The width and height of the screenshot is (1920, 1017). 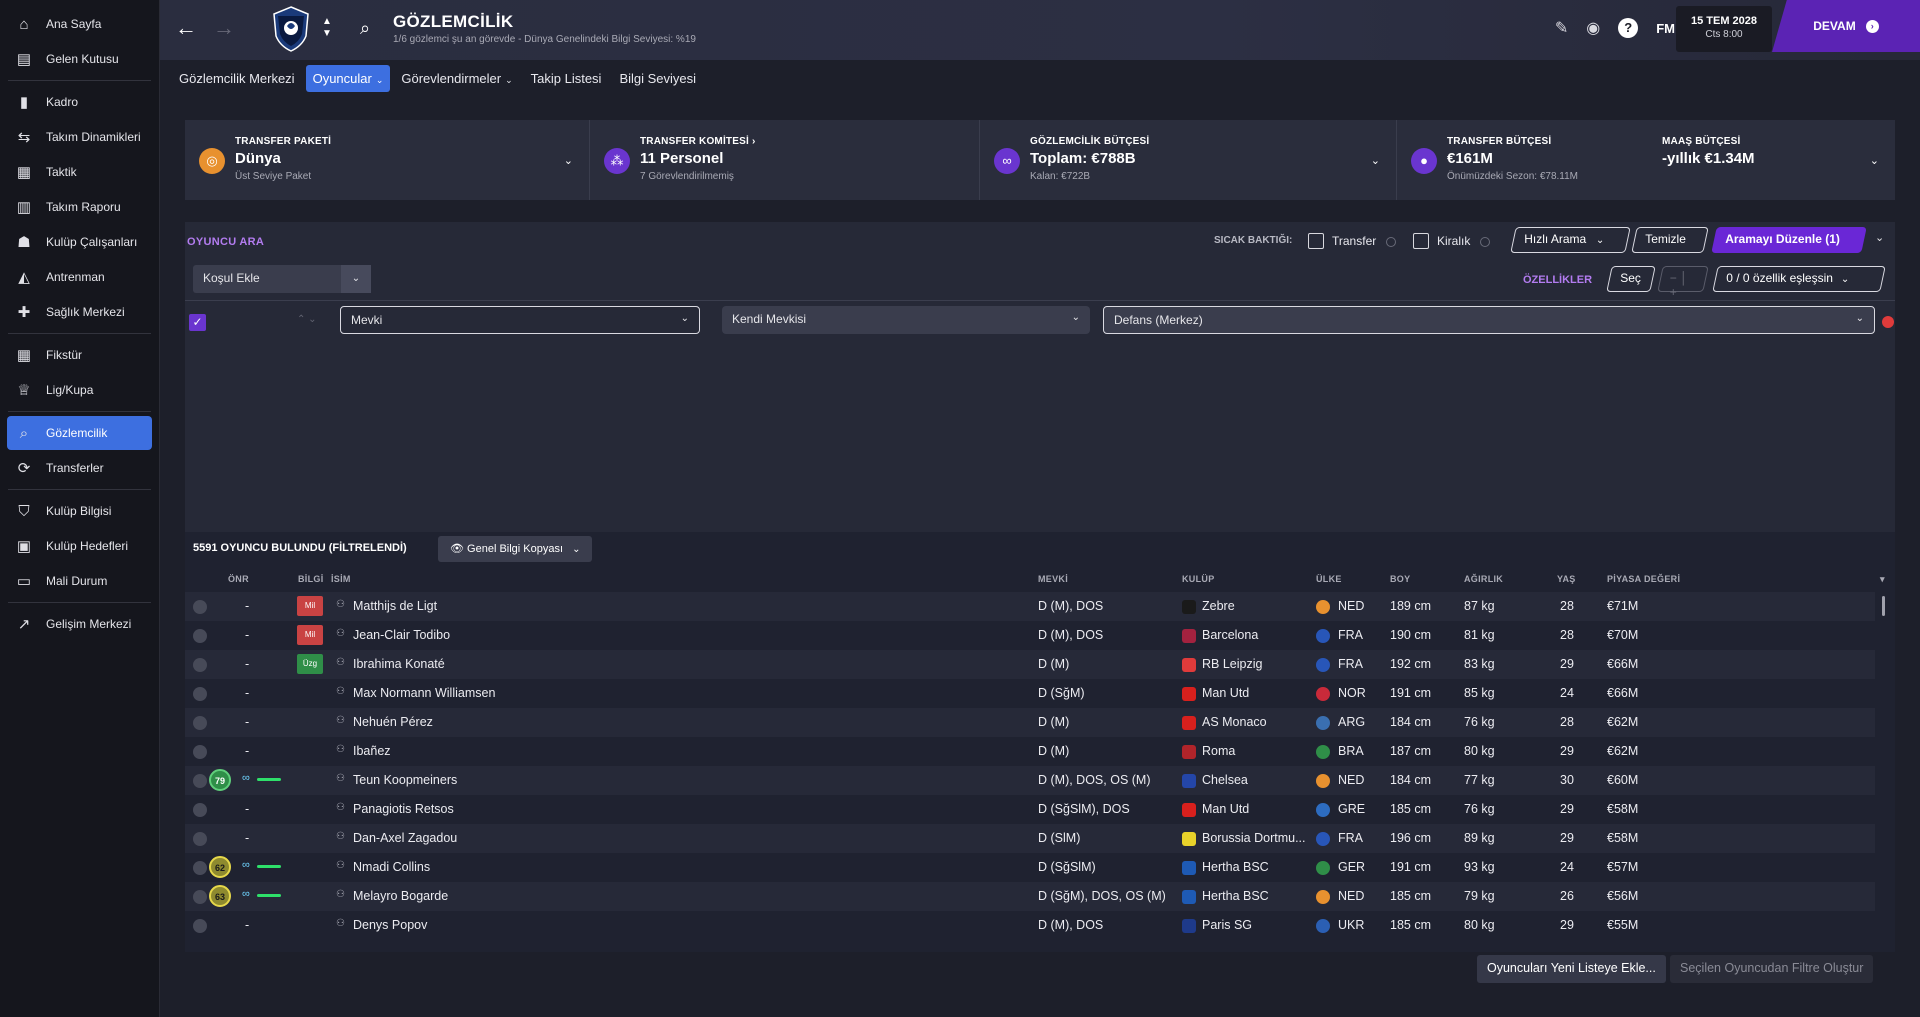 What do you see at coordinates (1230, 635) in the screenshot?
I see `player-club: Barcelona` at bounding box center [1230, 635].